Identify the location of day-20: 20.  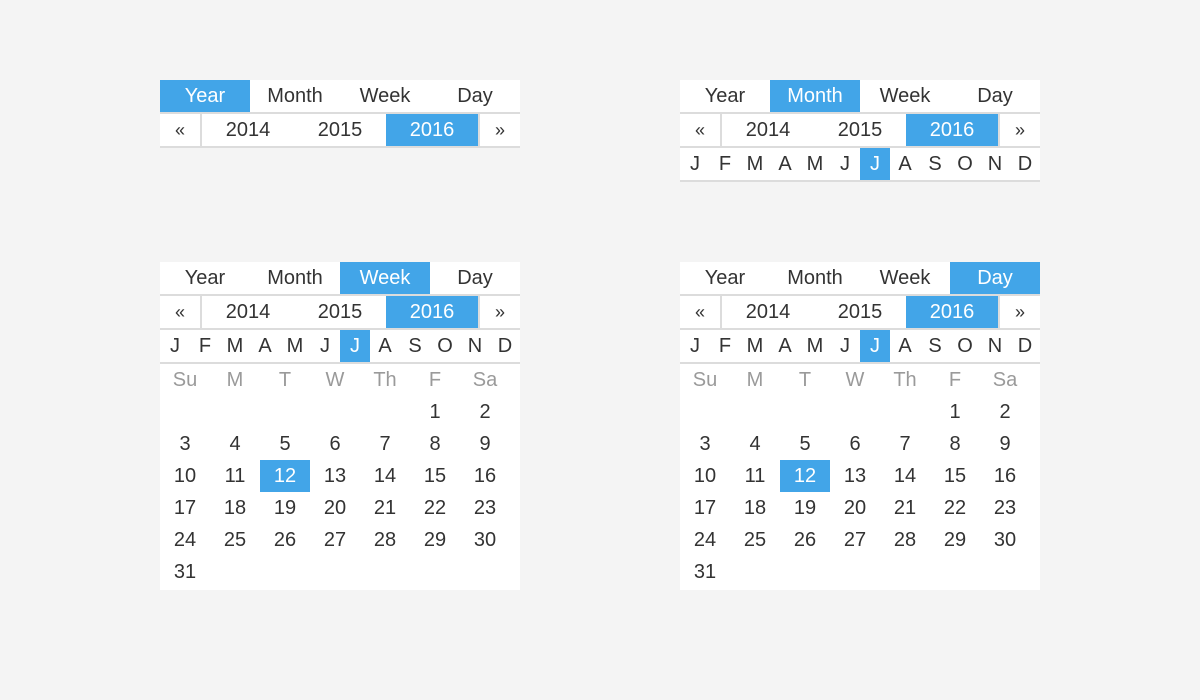
(855, 508).